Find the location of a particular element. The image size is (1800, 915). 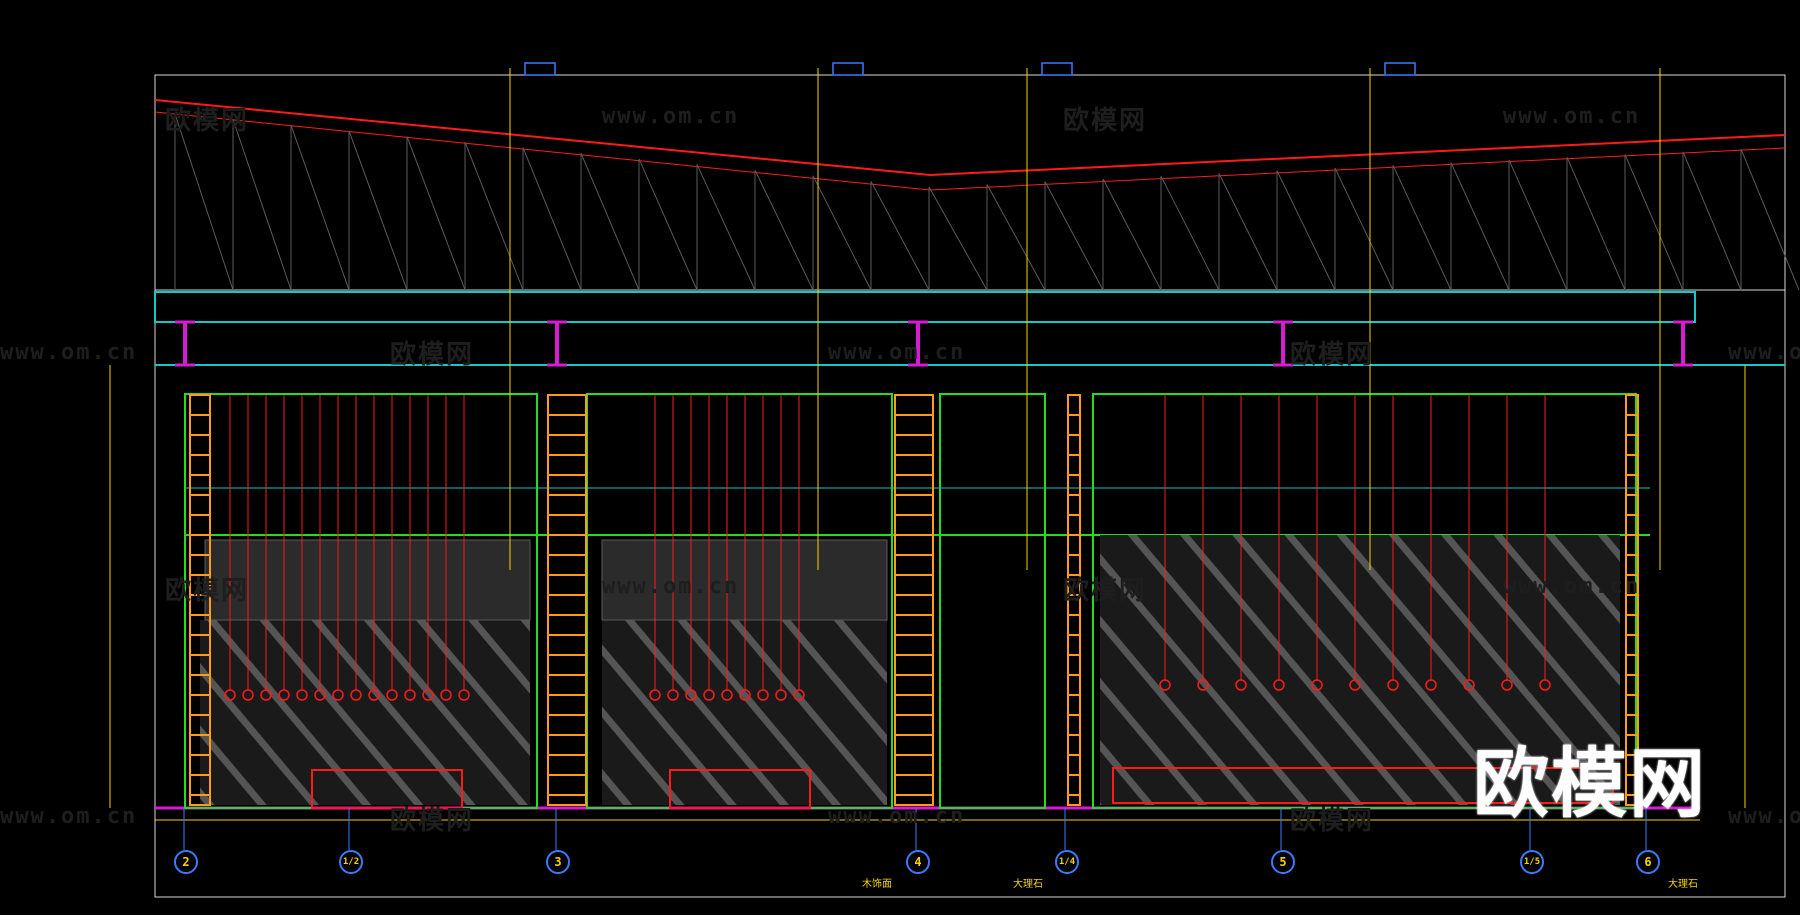

grid-axis-bubble: 1/4 is located at coordinates (1067, 862).